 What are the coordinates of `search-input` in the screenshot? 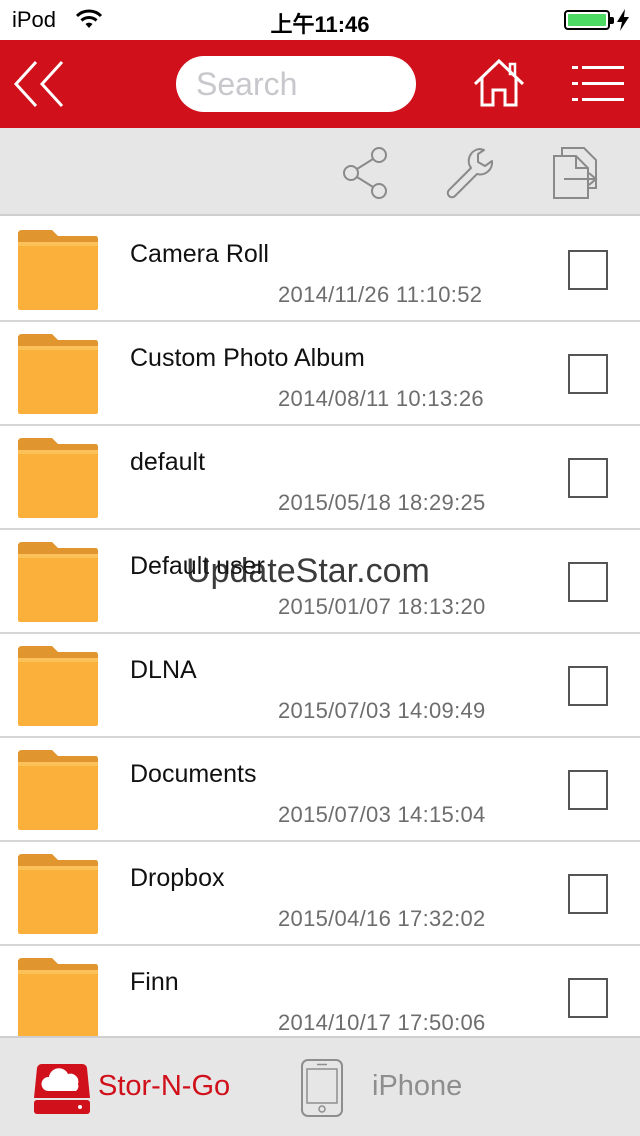 It's located at (296, 84).